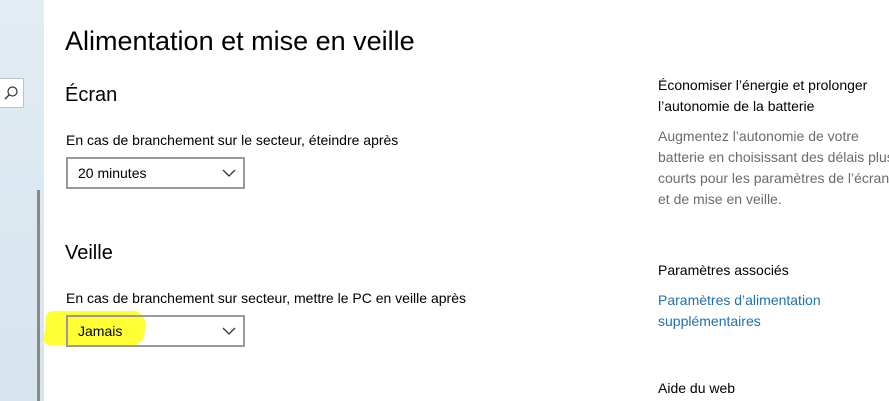 The height and width of the screenshot is (401, 889). What do you see at coordinates (155, 173) in the screenshot?
I see `screen-timeout-dropdown: 20 minutes` at bounding box center [155, 173].